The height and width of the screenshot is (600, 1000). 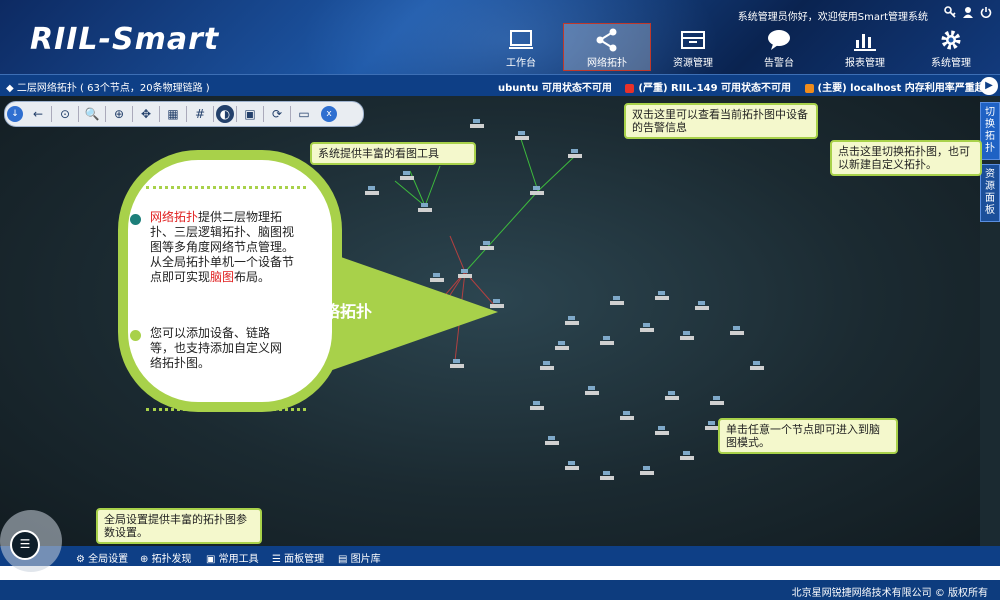 What do you see at coordinates (225, 114) in the screenshot?
I see `overview-icon: ◐` at bounding box center [225, 114].